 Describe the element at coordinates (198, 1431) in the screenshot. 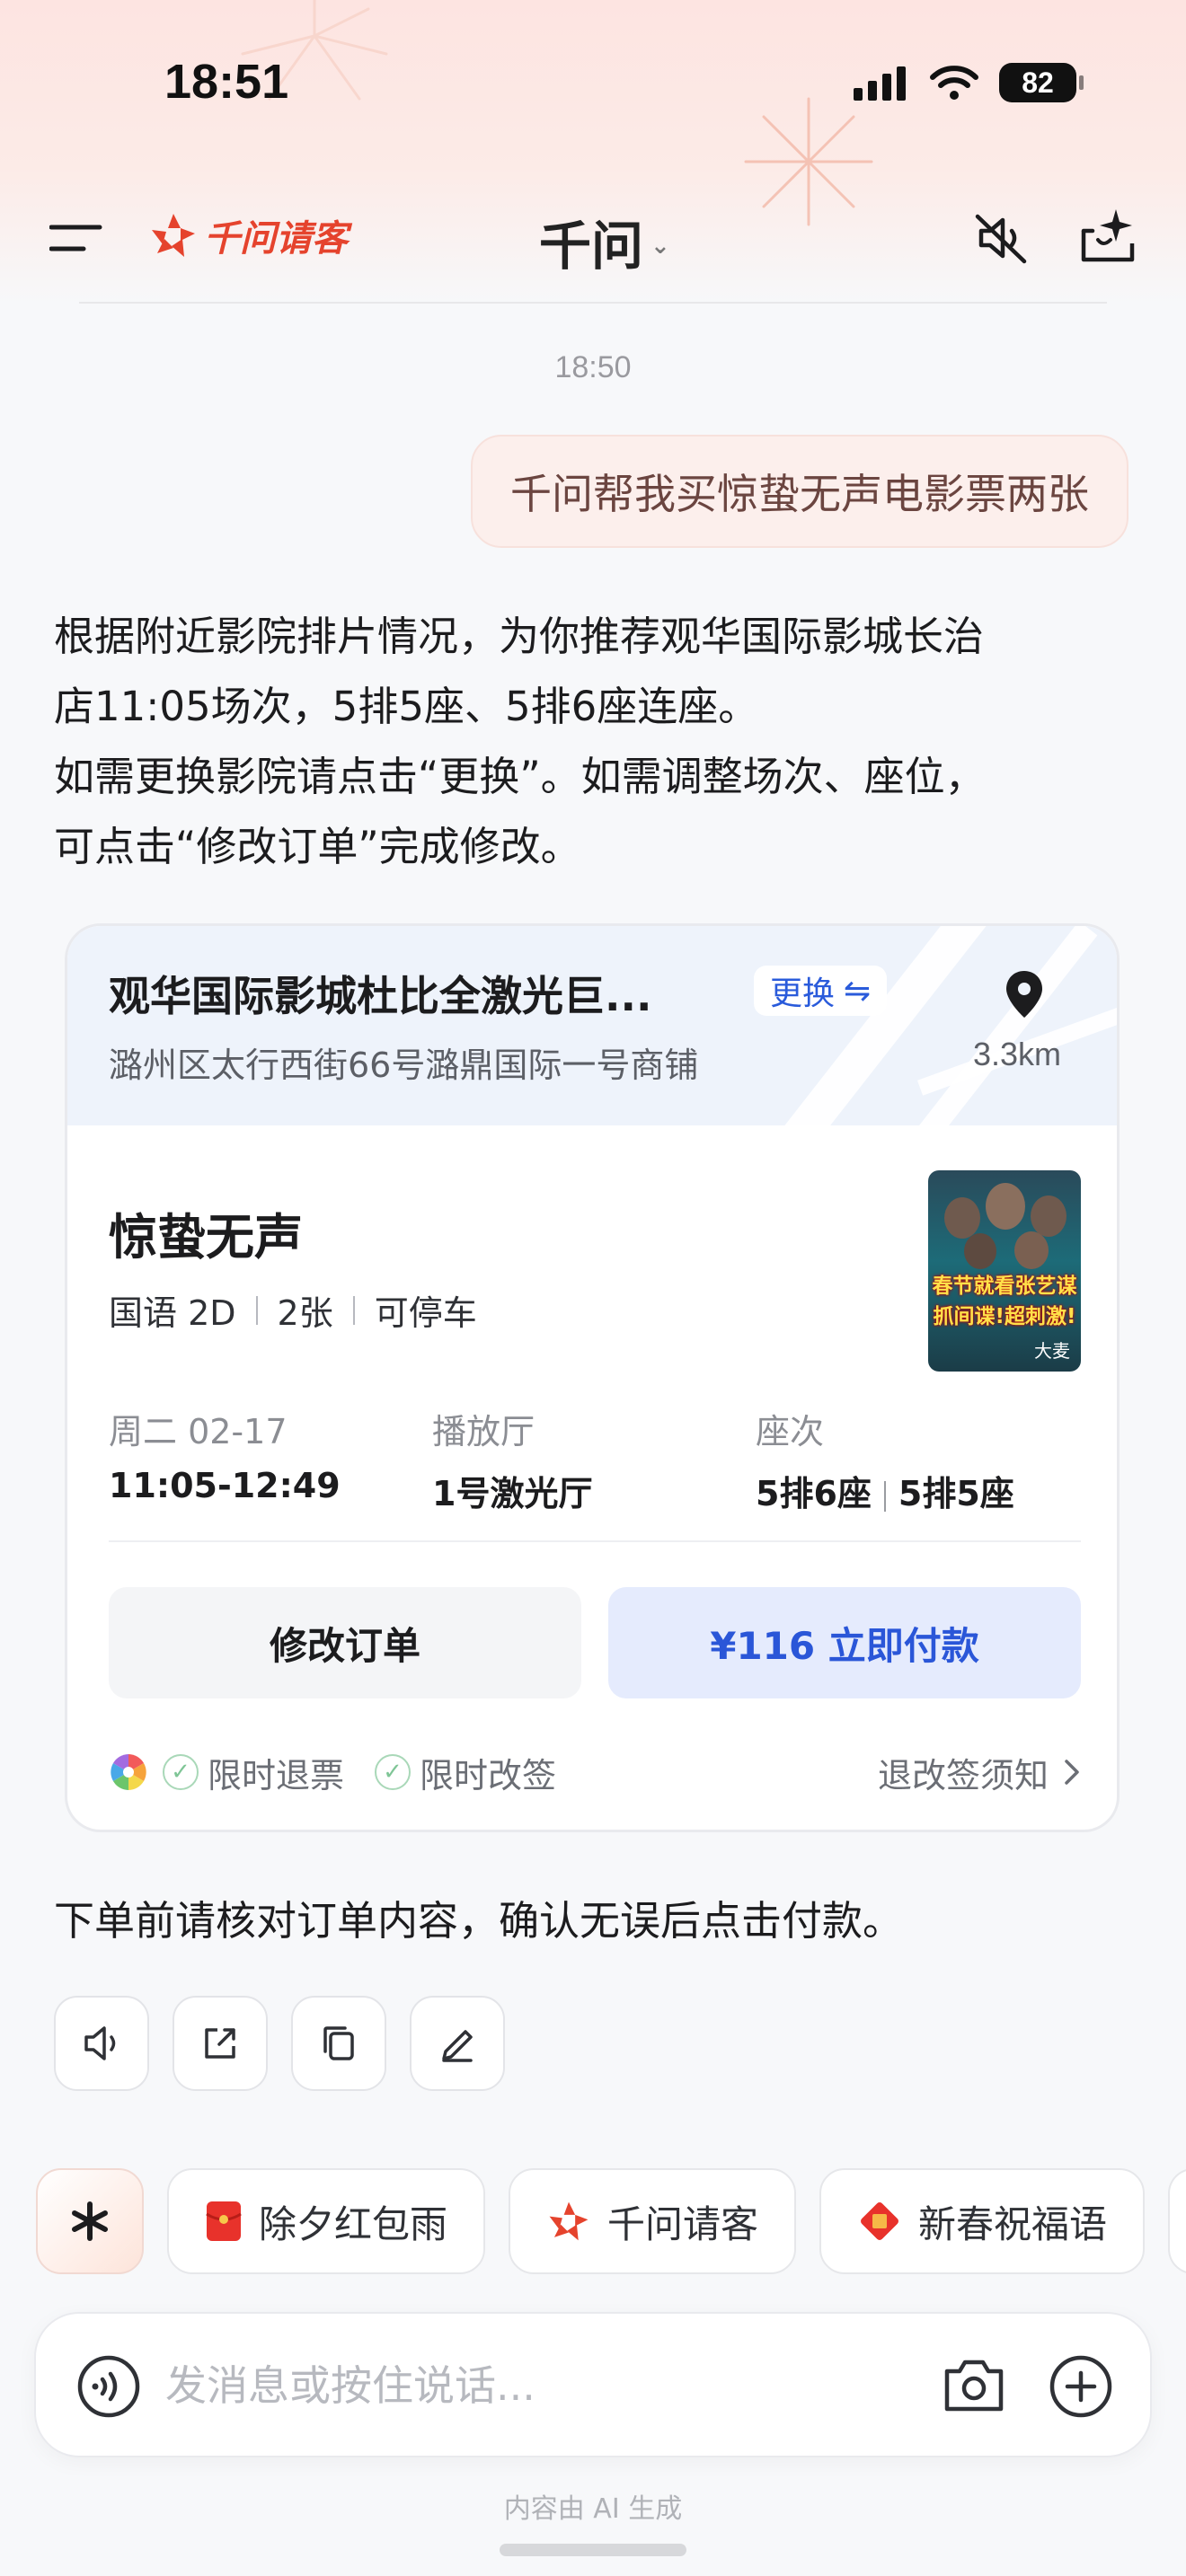

I see `show-date: 周二 02-17` at that location.